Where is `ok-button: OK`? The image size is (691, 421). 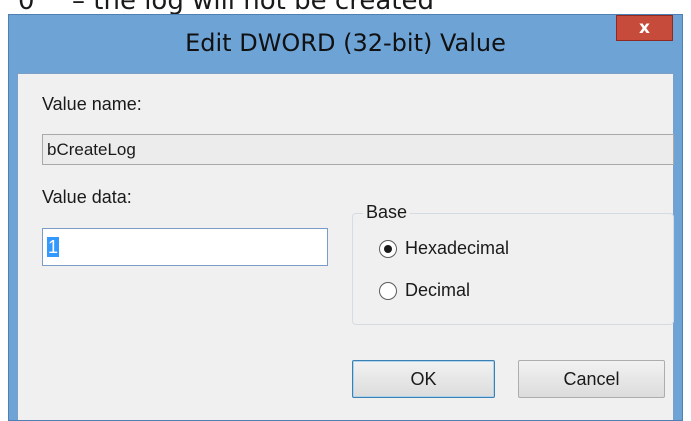 ok-button: OK is located at coordinates (423, 379).